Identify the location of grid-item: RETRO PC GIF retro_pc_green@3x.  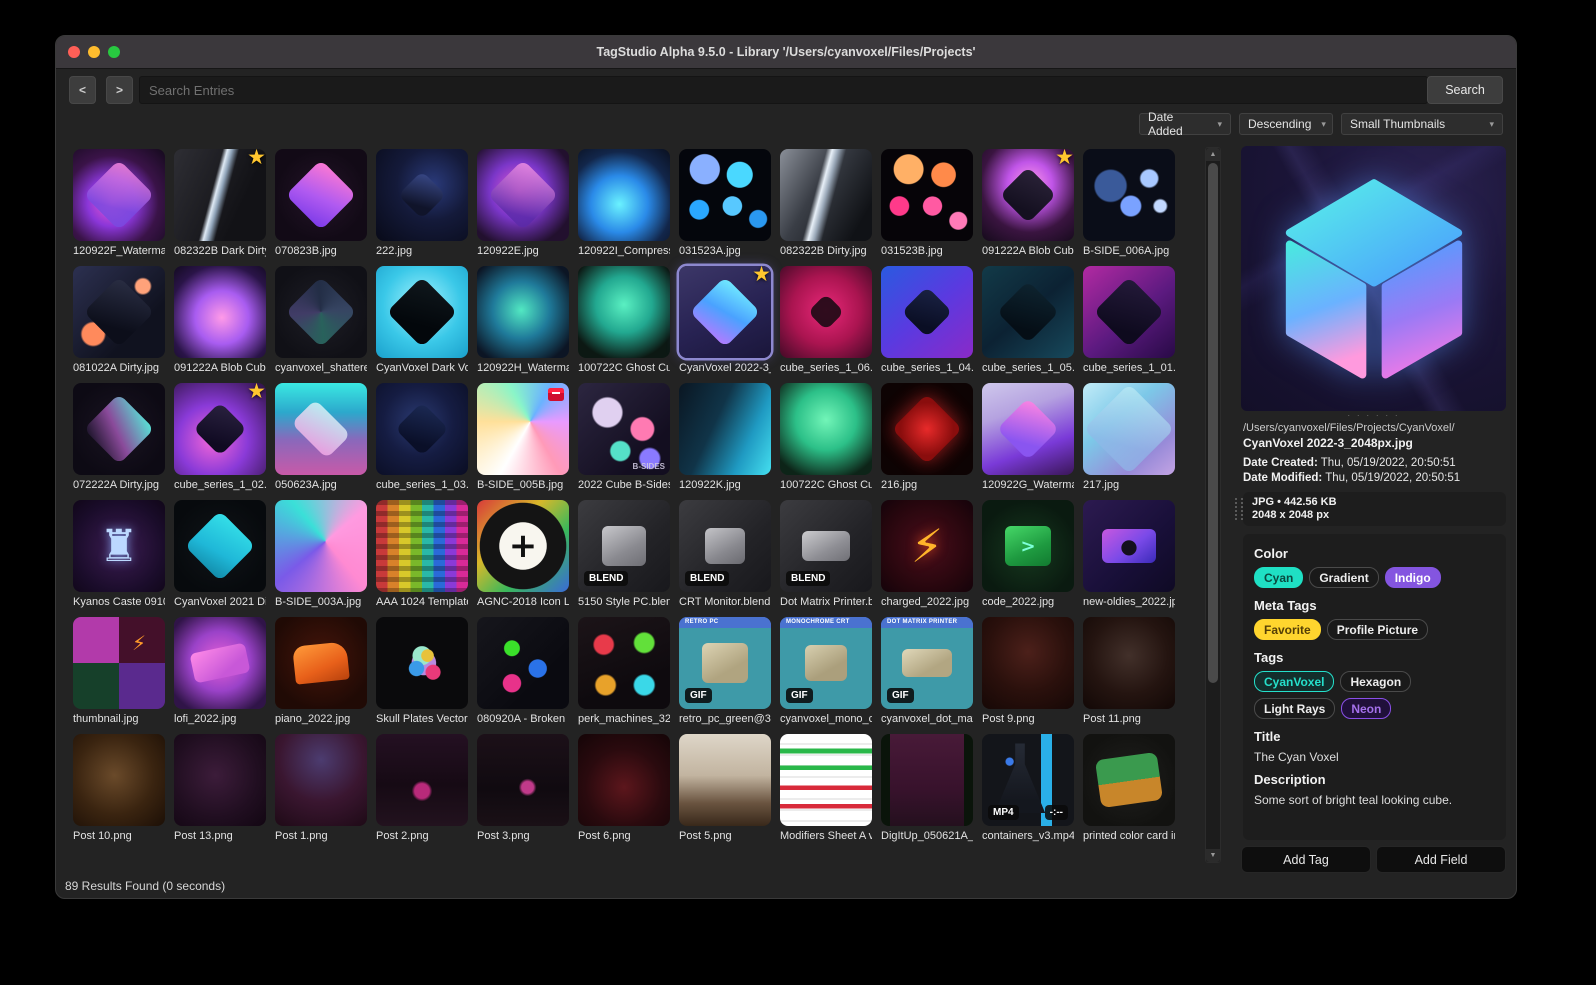
(725, 671).